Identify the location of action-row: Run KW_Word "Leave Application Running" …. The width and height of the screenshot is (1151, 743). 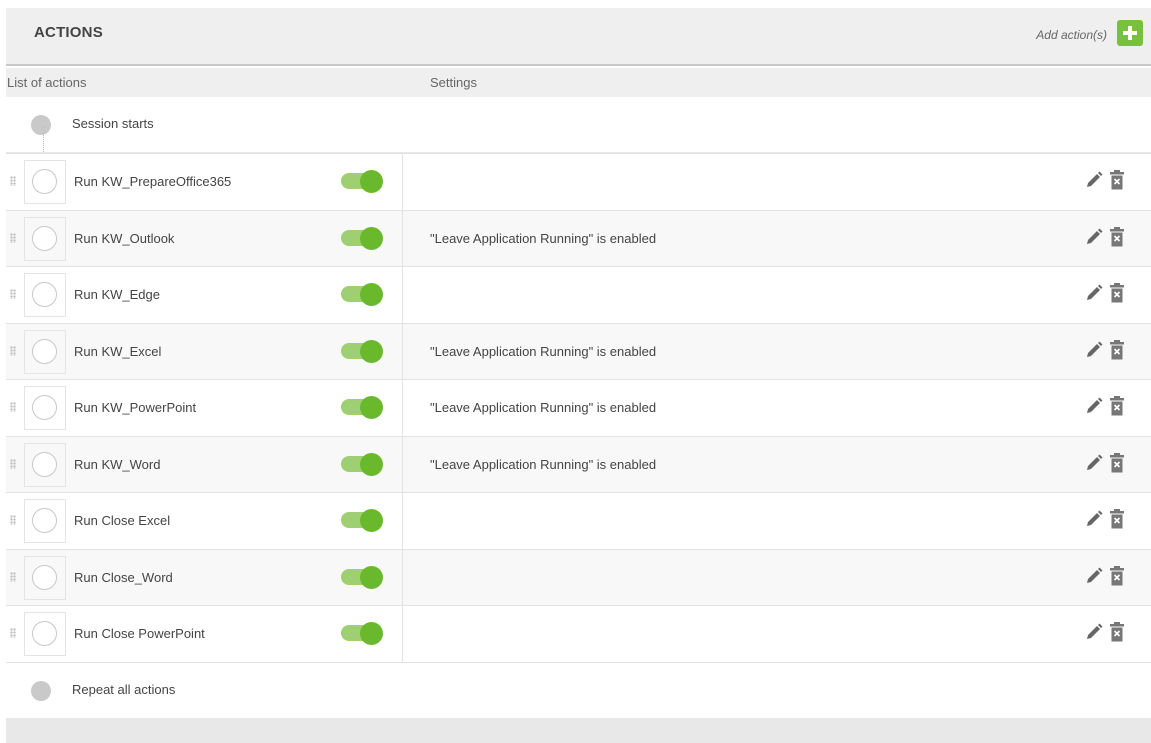
(578, 463).